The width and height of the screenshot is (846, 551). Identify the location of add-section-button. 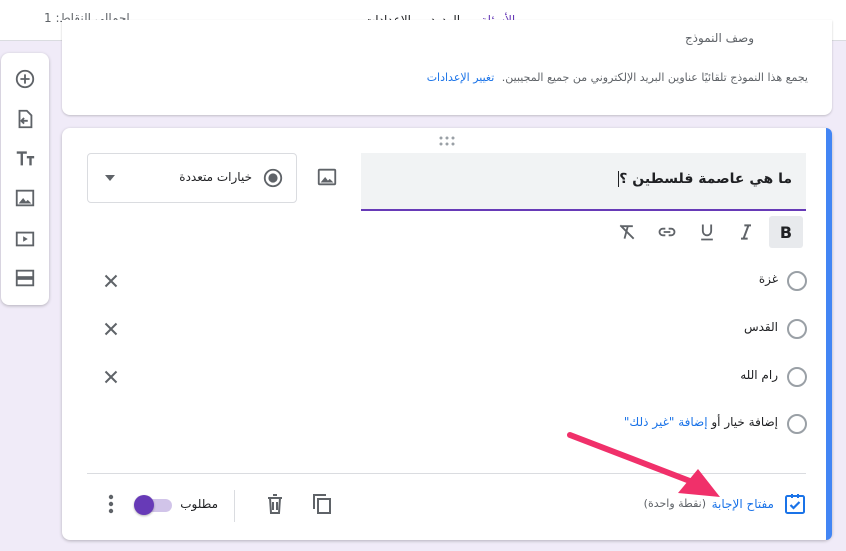
(25, 278).